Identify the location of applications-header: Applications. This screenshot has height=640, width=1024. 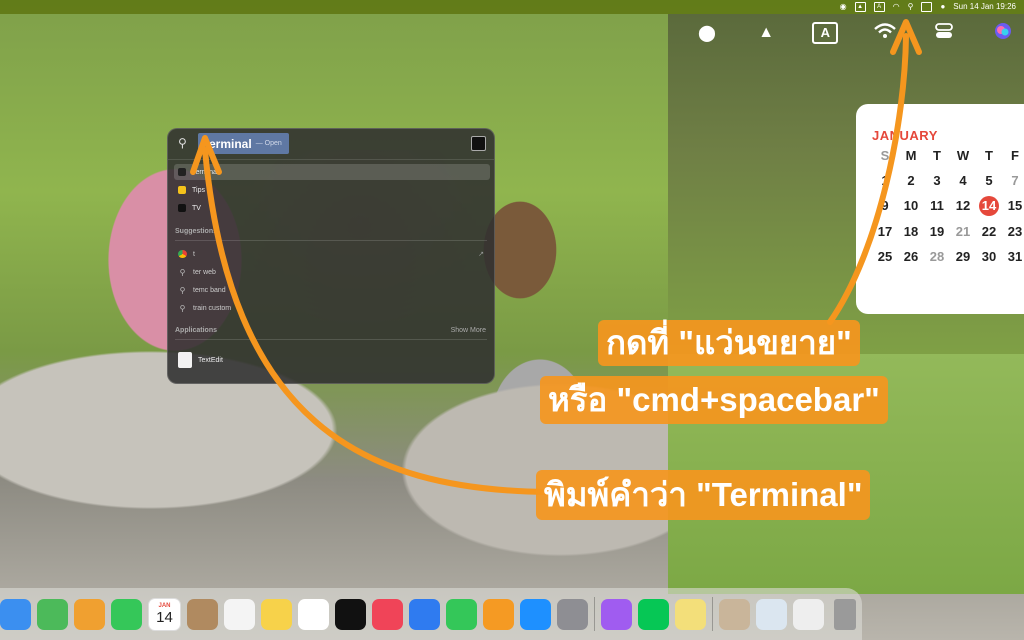
(196, 330).